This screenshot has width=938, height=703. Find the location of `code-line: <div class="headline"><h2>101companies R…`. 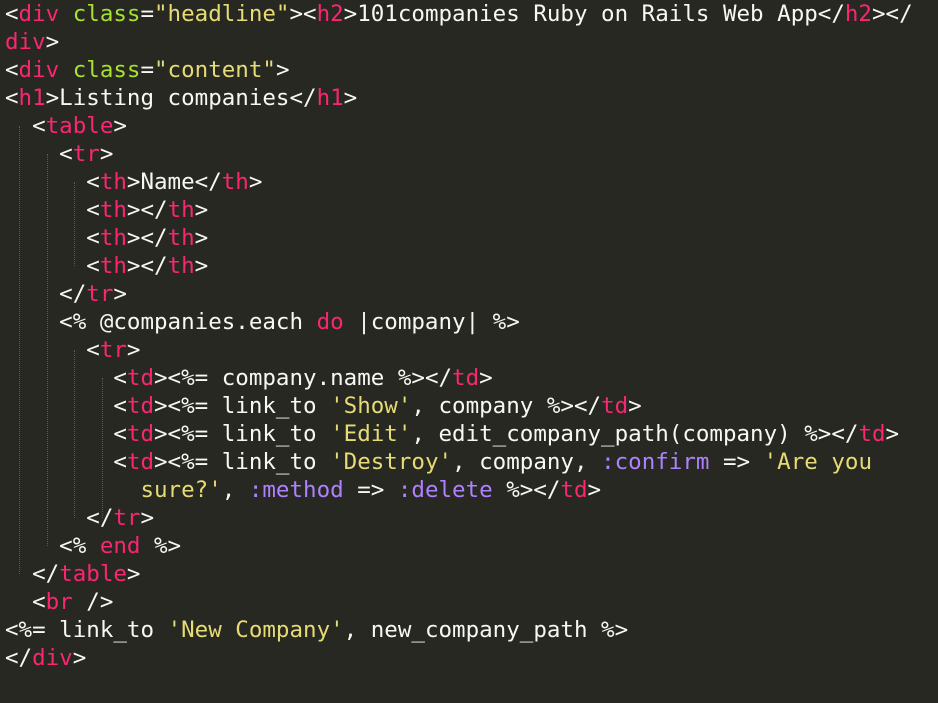

code-line: <div class="headline"><h2>101companies R… is located at coordinates (459, 14).